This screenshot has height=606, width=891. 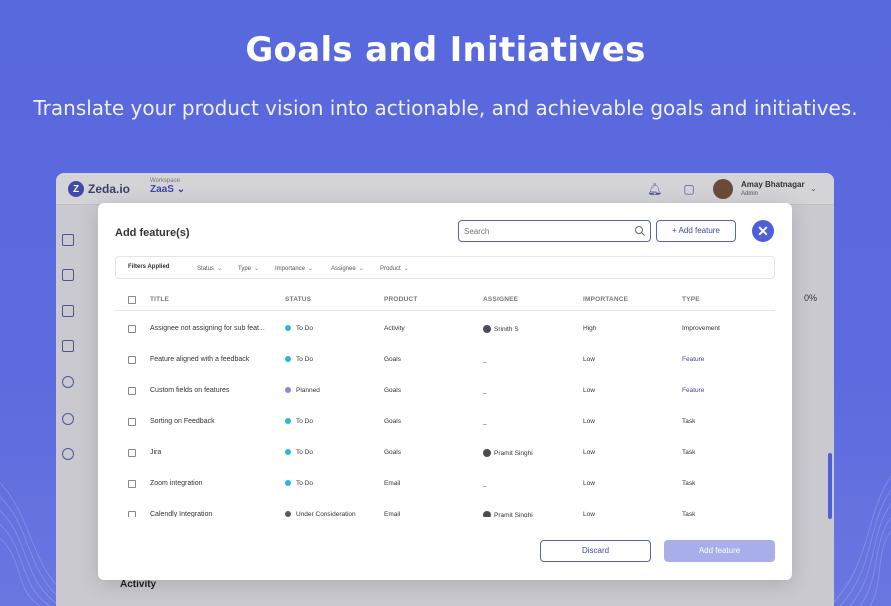 I want to click on zeda-logo-icon: Z, so click(x=76, y=189).